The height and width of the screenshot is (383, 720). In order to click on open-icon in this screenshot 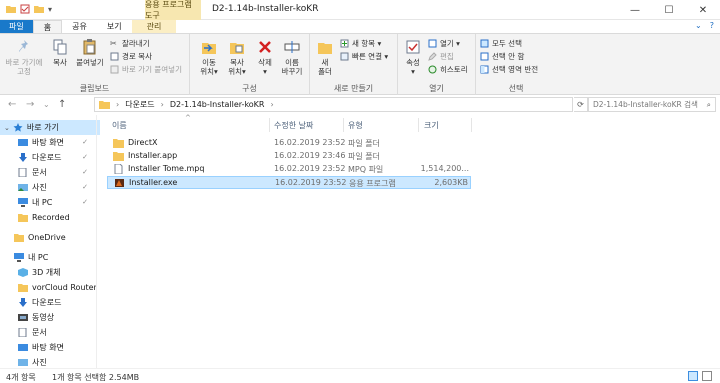, I will do `click(432, 43)`.